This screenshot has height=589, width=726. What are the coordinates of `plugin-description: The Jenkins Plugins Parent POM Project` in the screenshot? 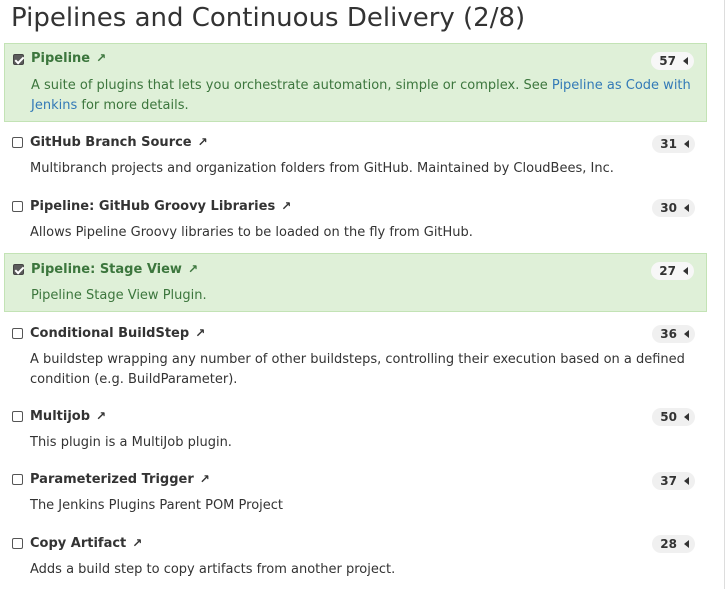 It's located at (157, 505).